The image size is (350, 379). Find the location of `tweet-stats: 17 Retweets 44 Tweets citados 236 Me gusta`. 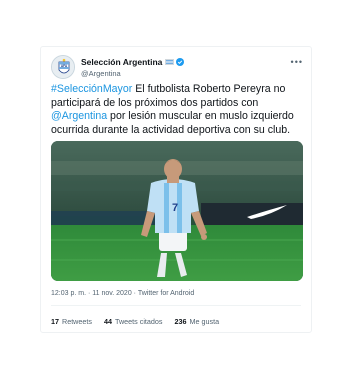

tweet-stats: 17 Retweets 44 Tweets citados 236 Me gusta is located at coordinates (135, 321).